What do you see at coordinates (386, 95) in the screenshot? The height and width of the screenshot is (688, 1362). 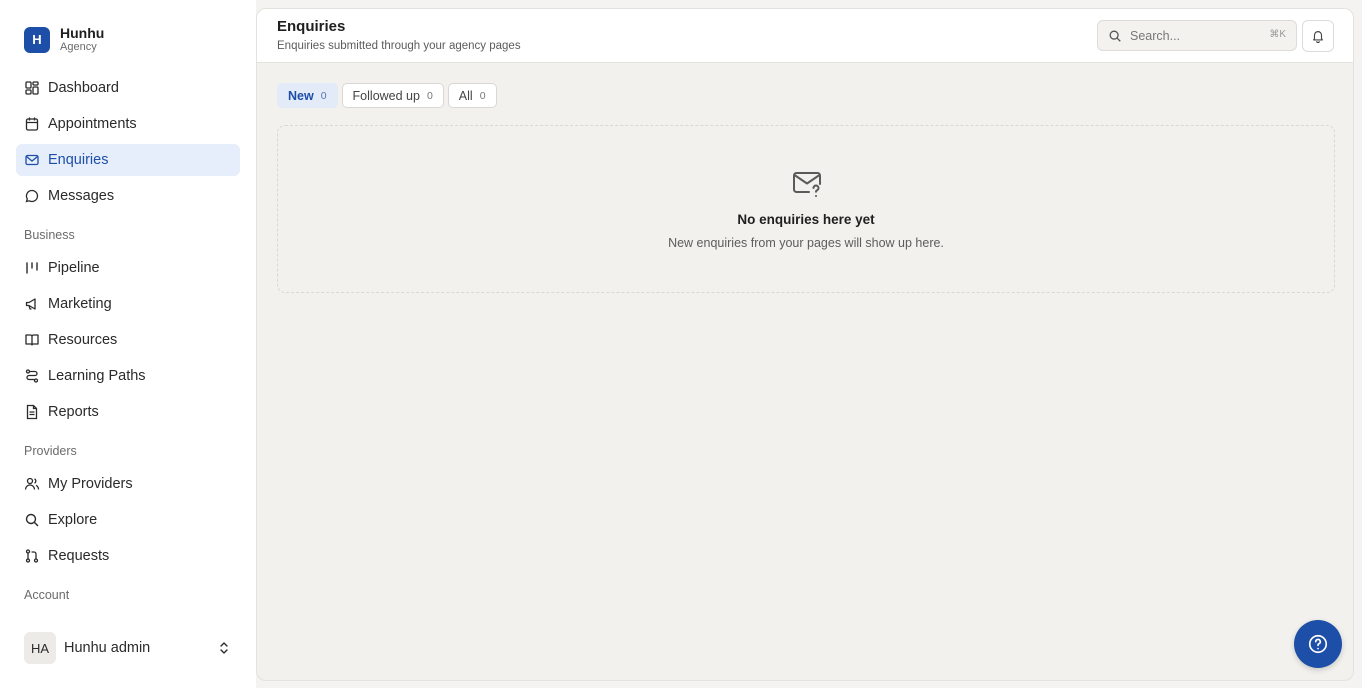 I see `tab-label: Followed up` at bounding box center [386, 95].